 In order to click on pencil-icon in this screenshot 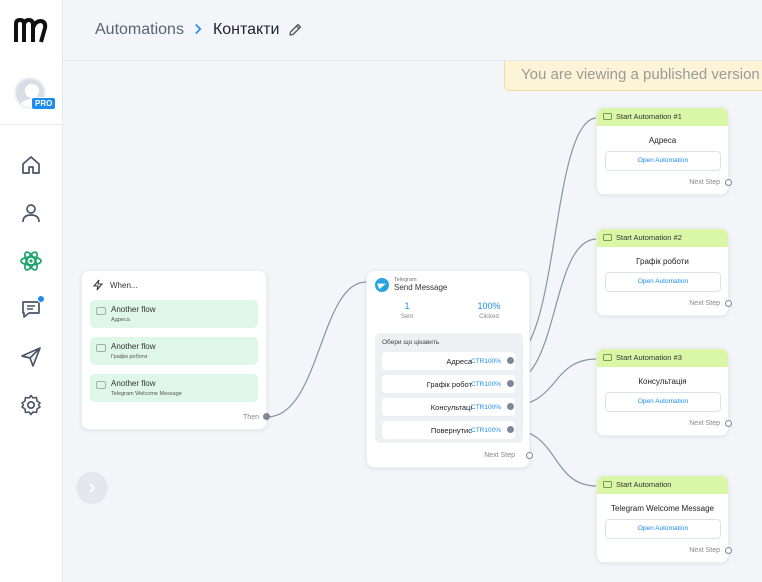, I will do `click(295, 30)`.